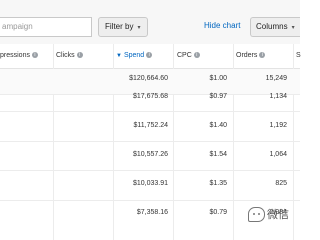 The height and width of the screenshot is (240, 320). What do you see at coordinates (218, 154) in the screenshot?
I see `cpc-cell: $1.54` at bounding box center [218, 154].